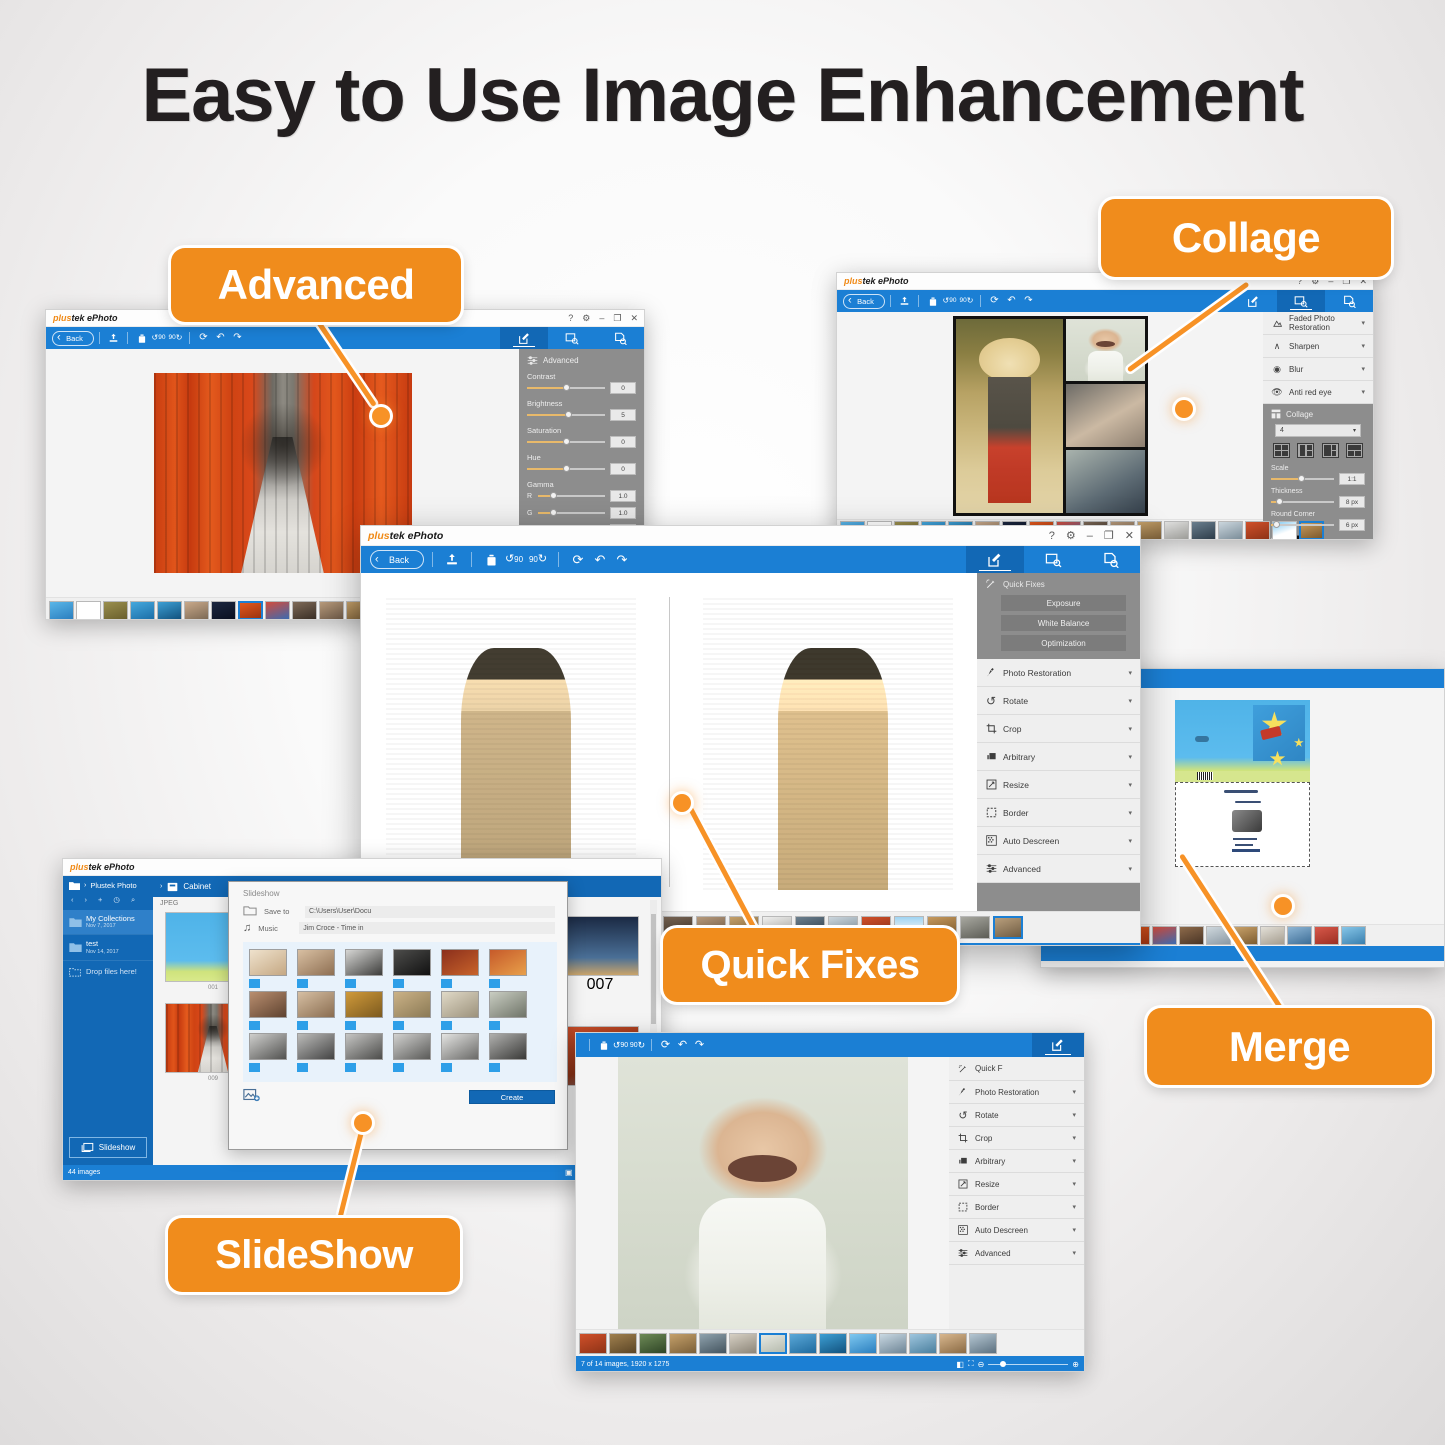 This screenshot has height=1445, width=1445. What do you see at coordinates (623, 513) in the screenshot?
I see `slider-value: 1.0` at bounding box center [623, 513].